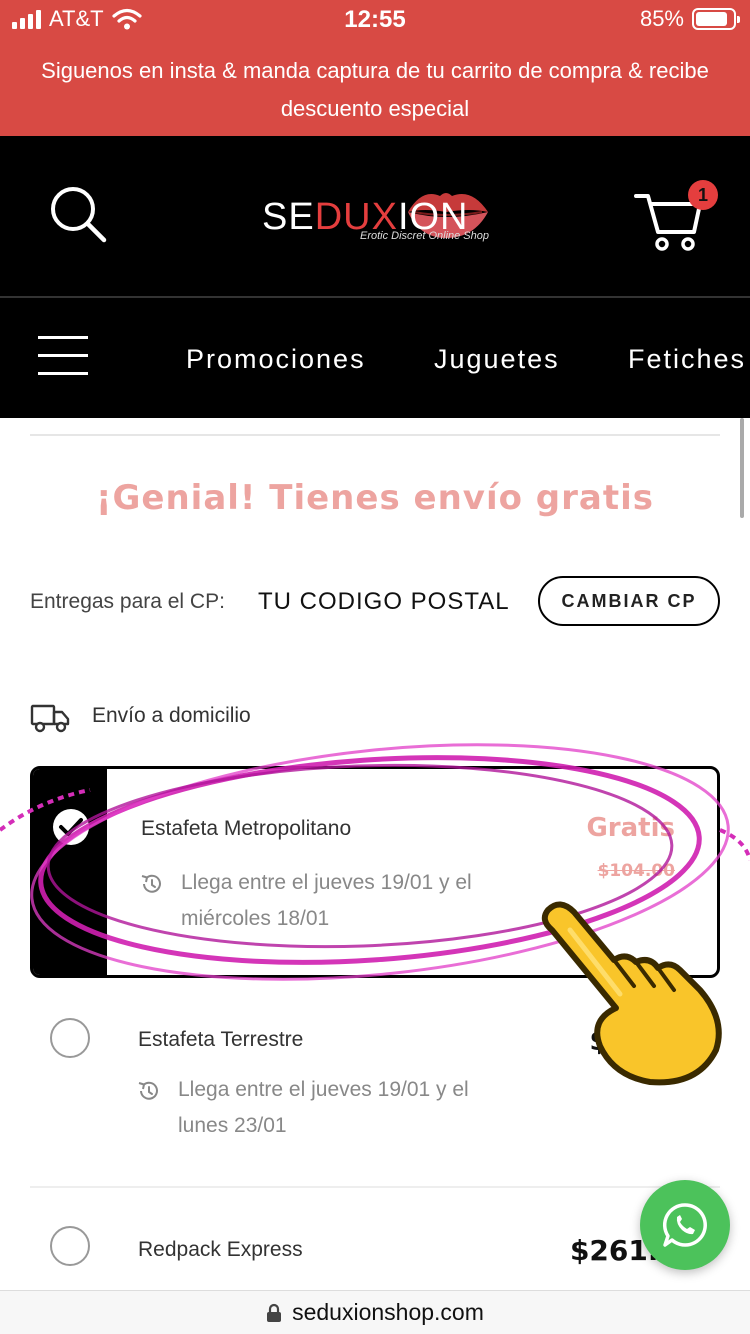 This screenshot has height=1334, width=750. What do you see at coordinates (78, 214) in the screenshot?
I see `search-icon` at bounding box center [78, 214].